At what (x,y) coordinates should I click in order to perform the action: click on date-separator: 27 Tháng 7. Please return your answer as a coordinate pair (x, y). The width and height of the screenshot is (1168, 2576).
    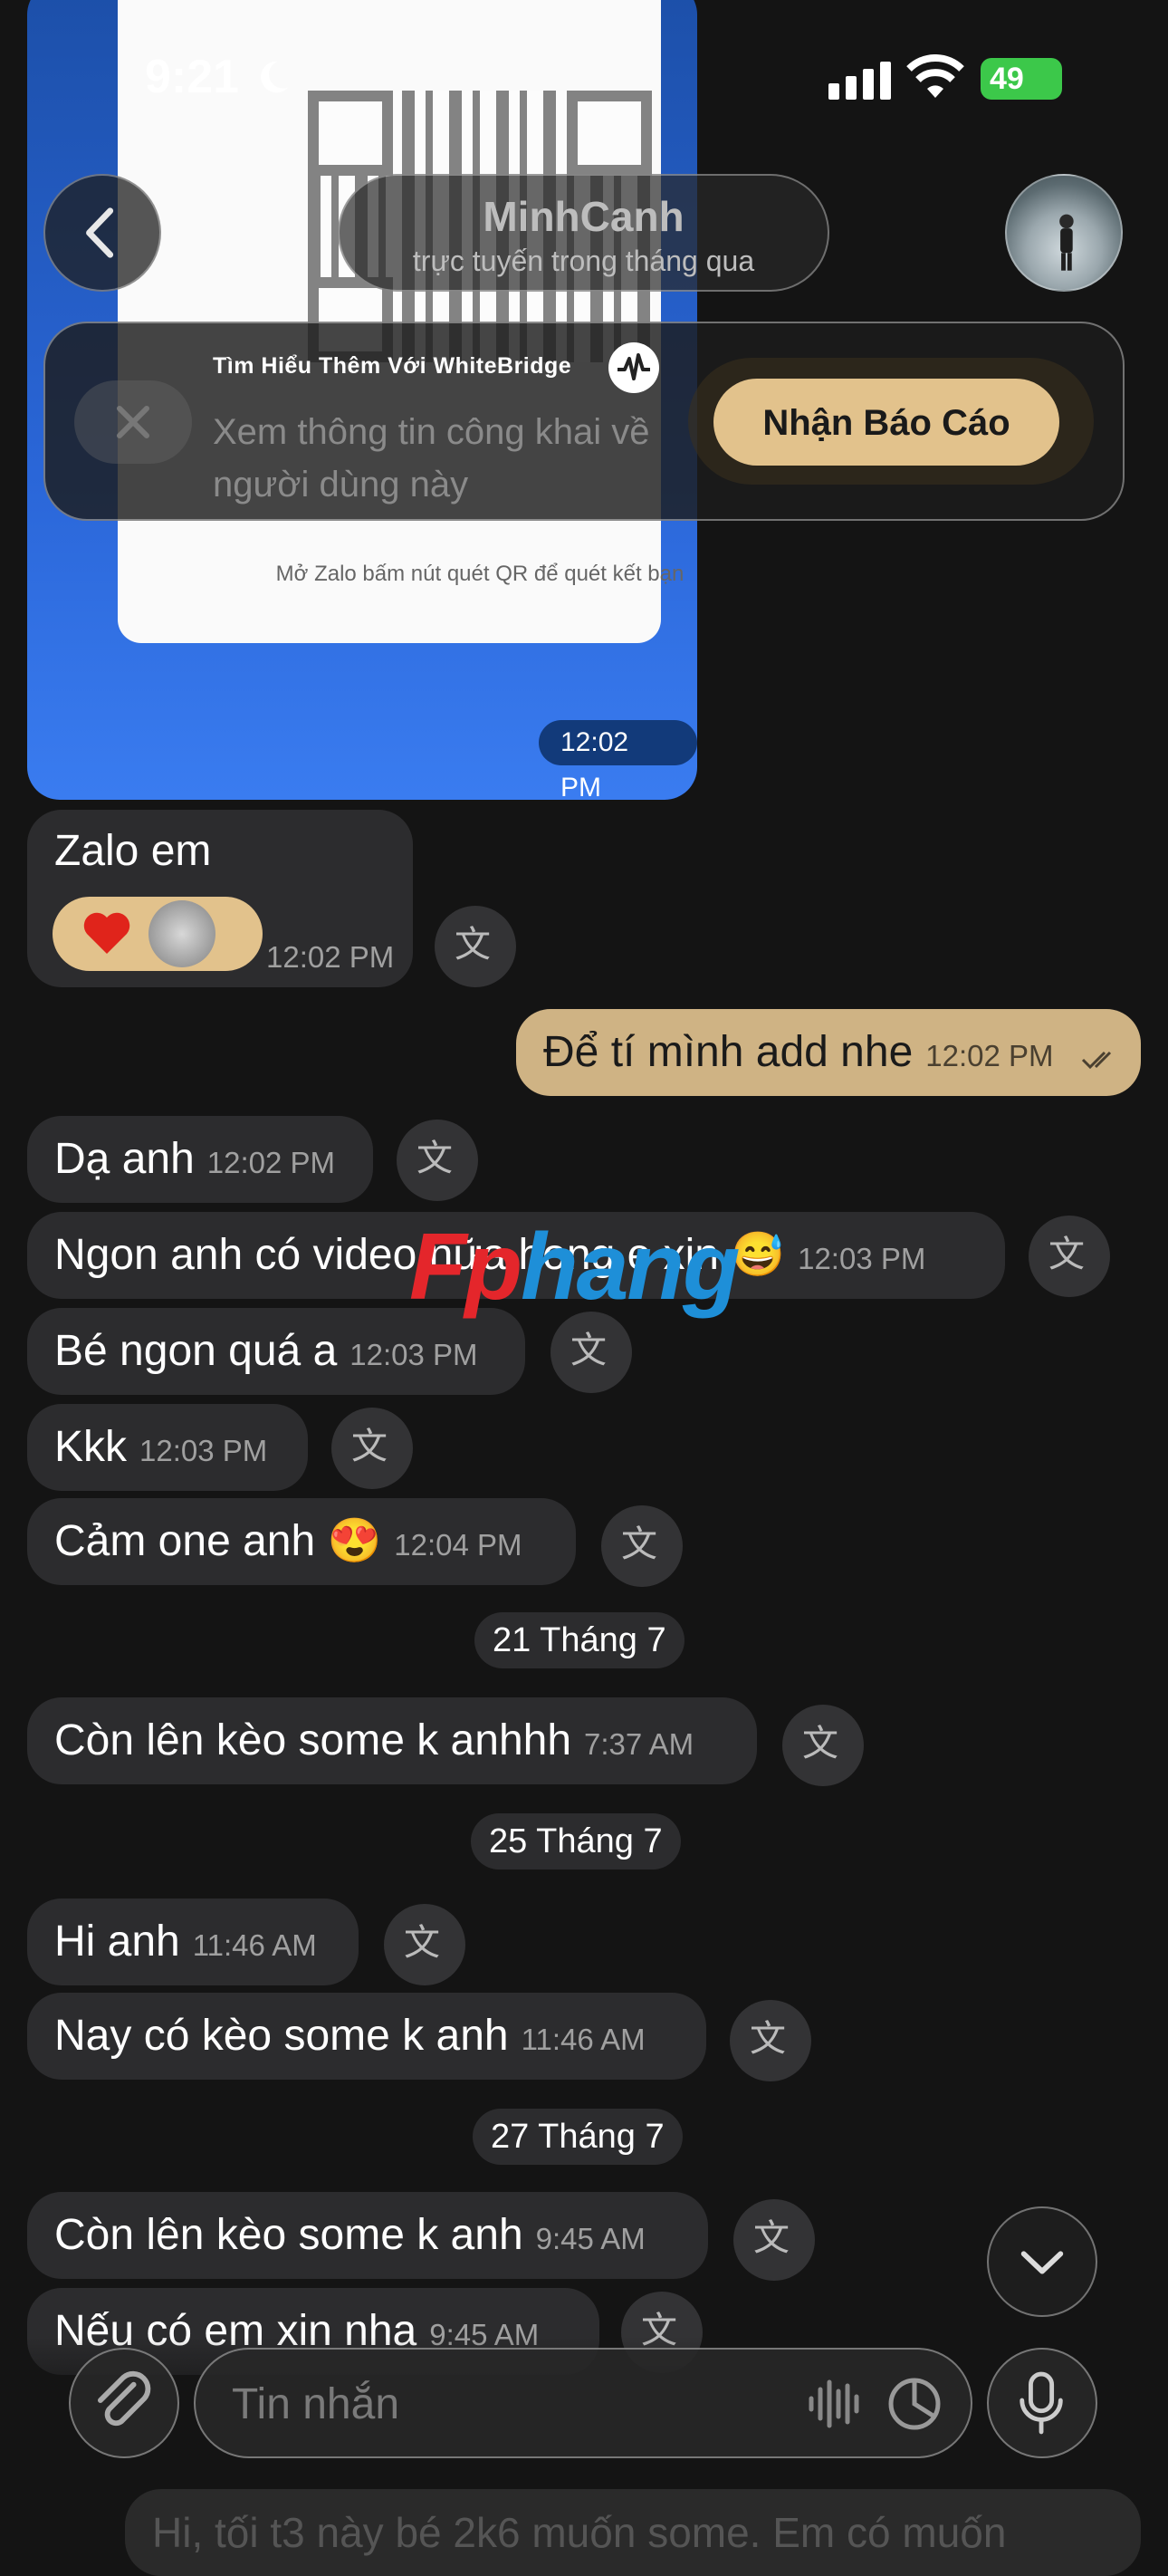
    Looking at the image, I should click on (578, 2137).